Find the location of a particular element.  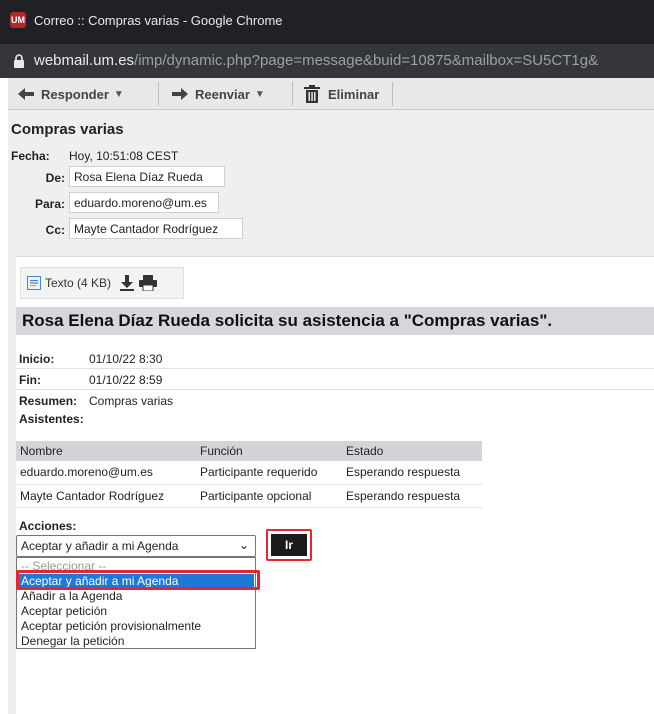

download-icon is located at coordinates (127, 283).